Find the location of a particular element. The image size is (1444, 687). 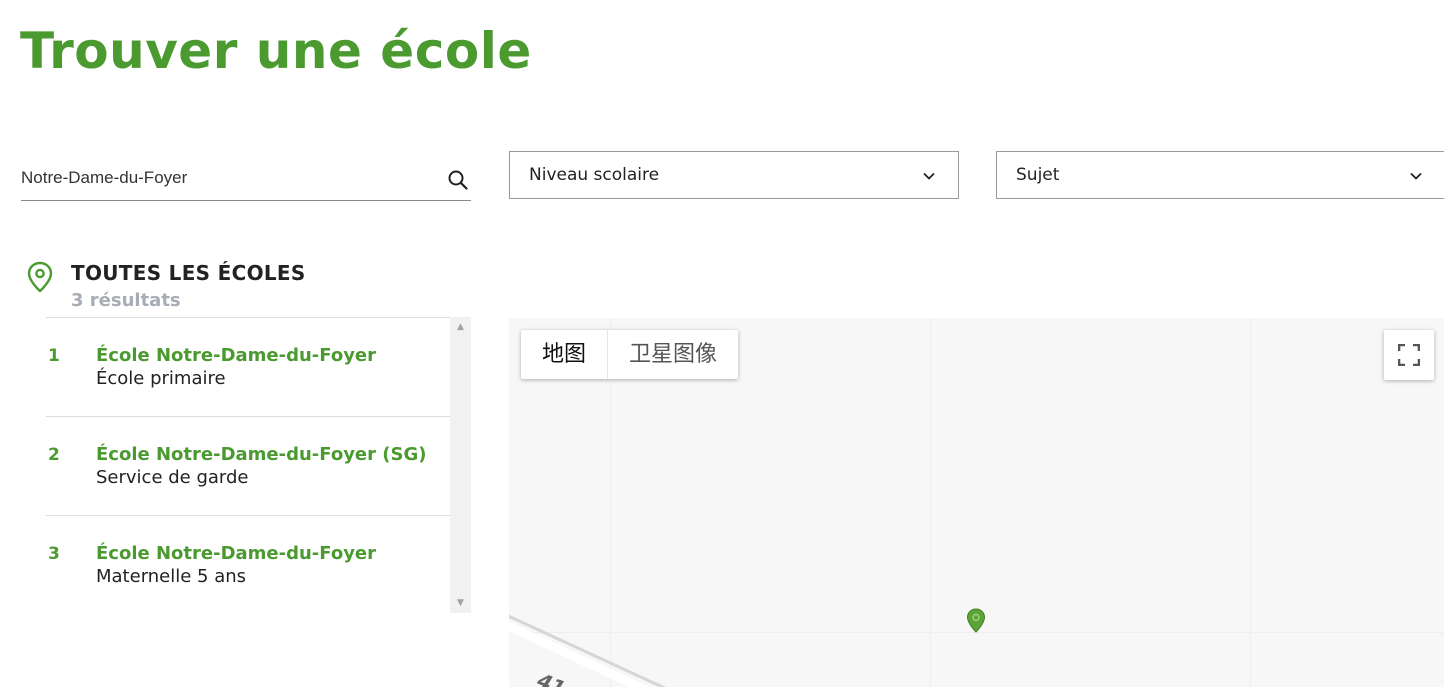

results-title: TOUTES LES ÉCOLES is located at coordinates (188, 273).